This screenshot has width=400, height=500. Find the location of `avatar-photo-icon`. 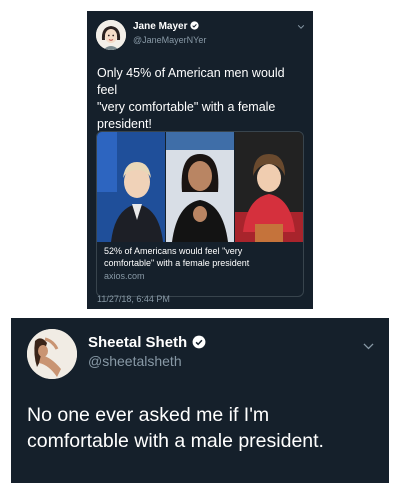

avatar-photo-icon is located at coordinates (52, 354).